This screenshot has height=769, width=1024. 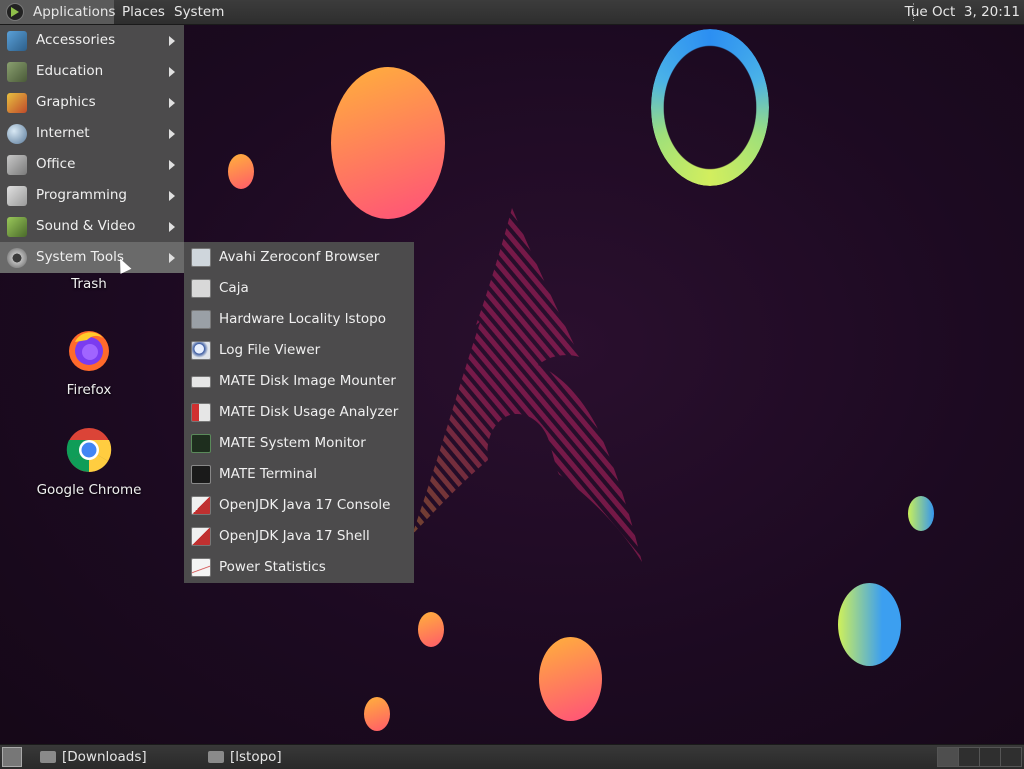 What do you see at coordinates (570, 679) in the screenshot?
I see `orange-orb-bottom` at bounding box center [570, 679].